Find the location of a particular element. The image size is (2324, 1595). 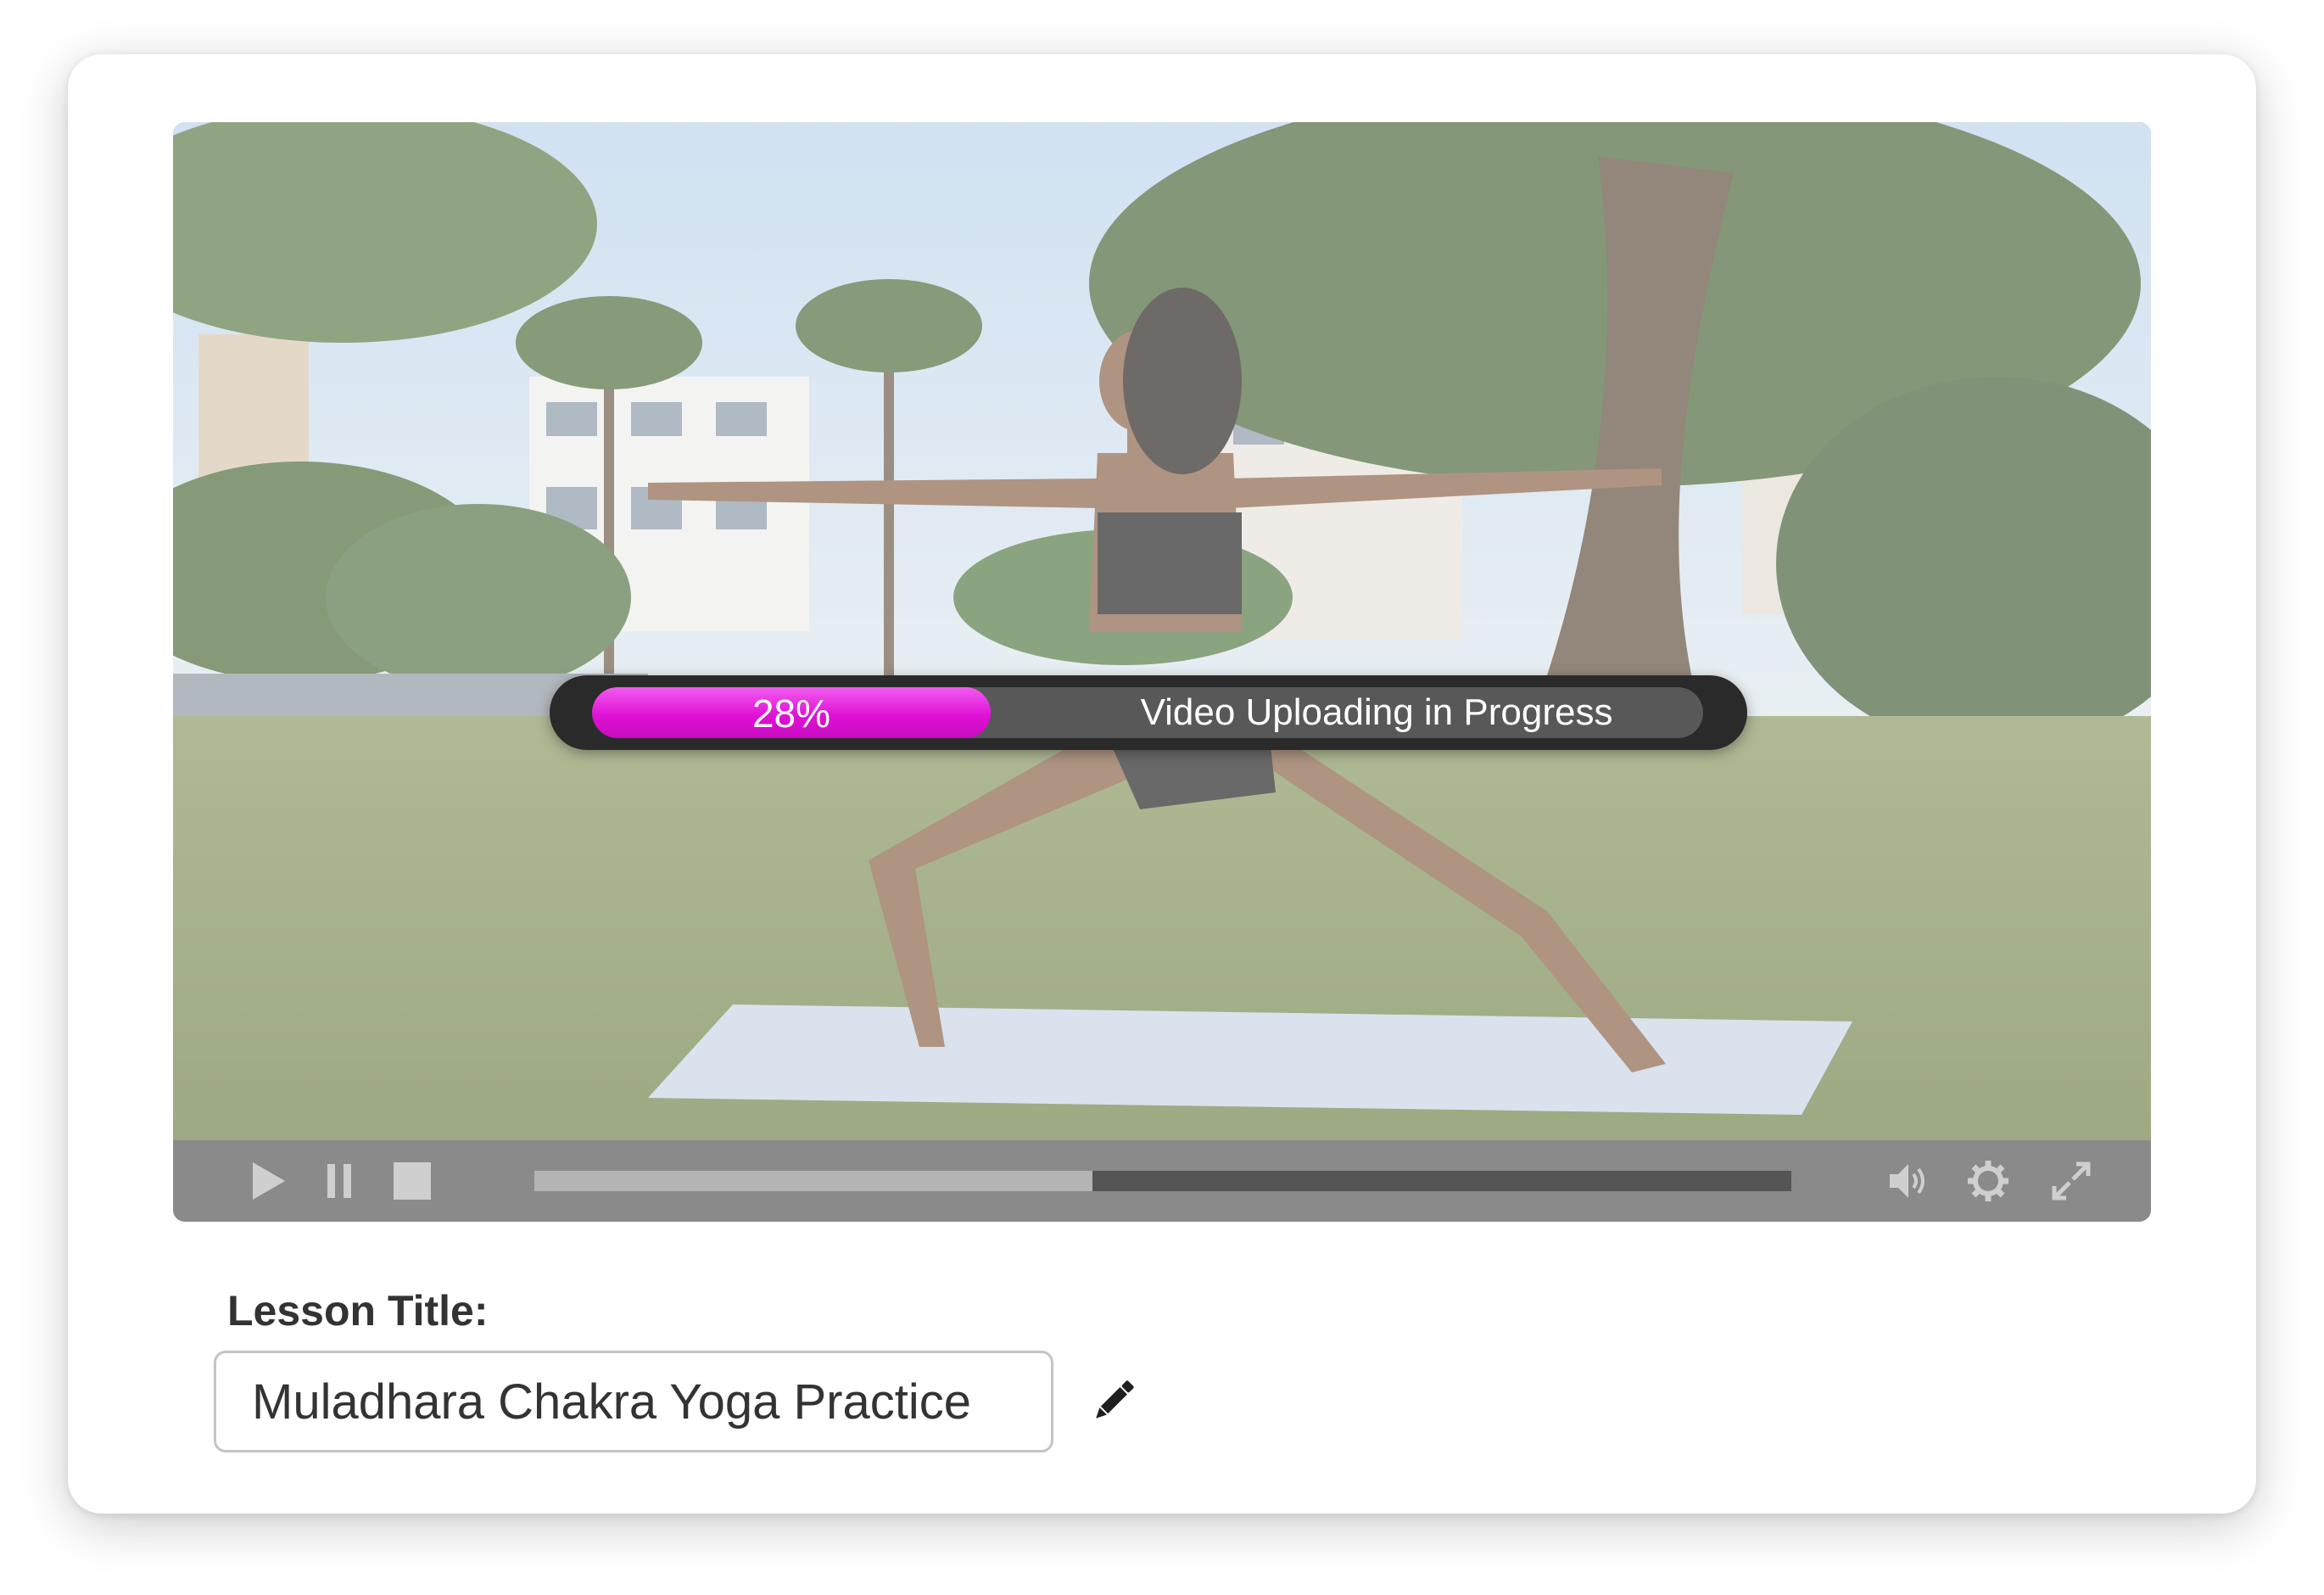

edit-title-button is located at coordinates (1113, 1401).